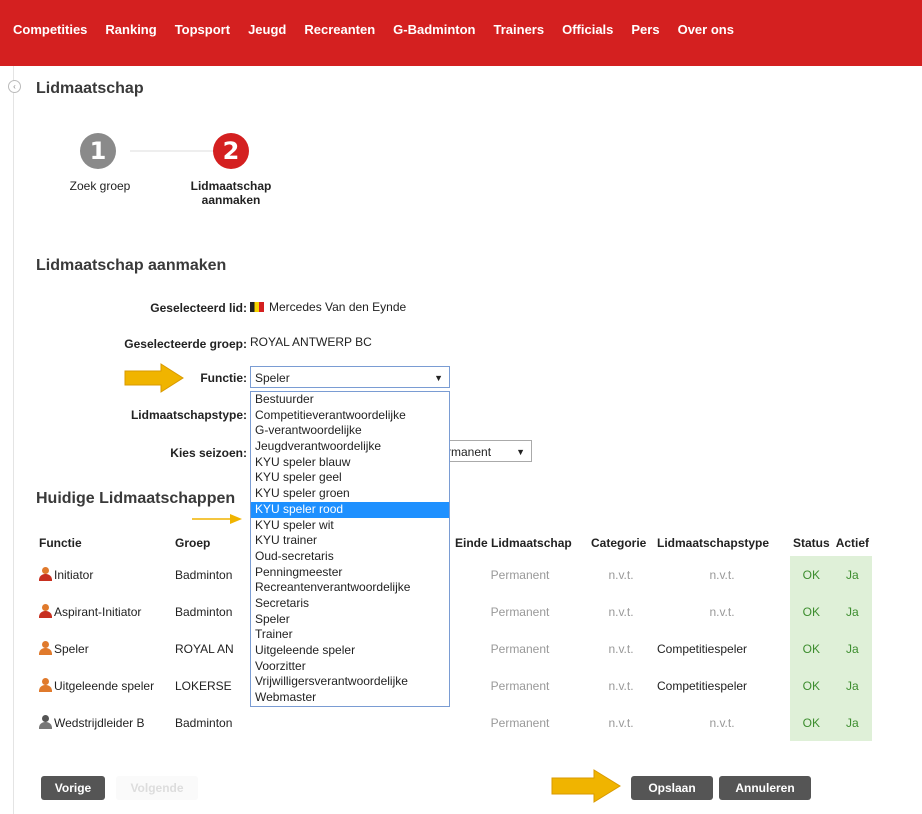 This screenshot has height=814, width=922. Describe the element at coordinates (98, 612) in the screenshot. I see `functie-text: Aspirant-Initiator` at that location.